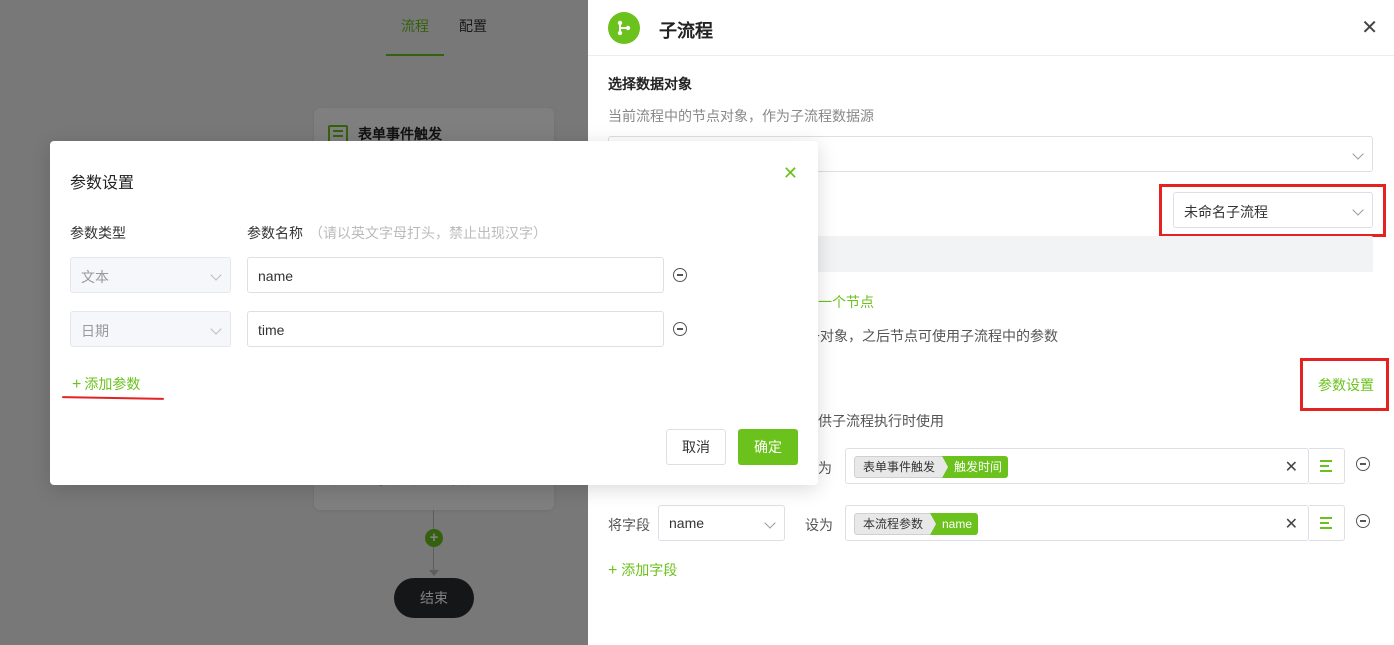 This screenshot has height=645, width=1394. What do you see at coordinates (150, 329) in the screenshot?
I see `param-type-select: 日期` at bounding box center [150, 329].